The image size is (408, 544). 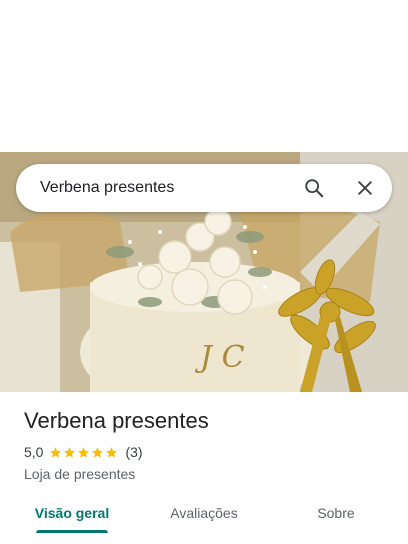 What do you see at coordinates (72, 531) in the screenshot?
I see `active-tab-indicator` at bounding box center [72, 531].